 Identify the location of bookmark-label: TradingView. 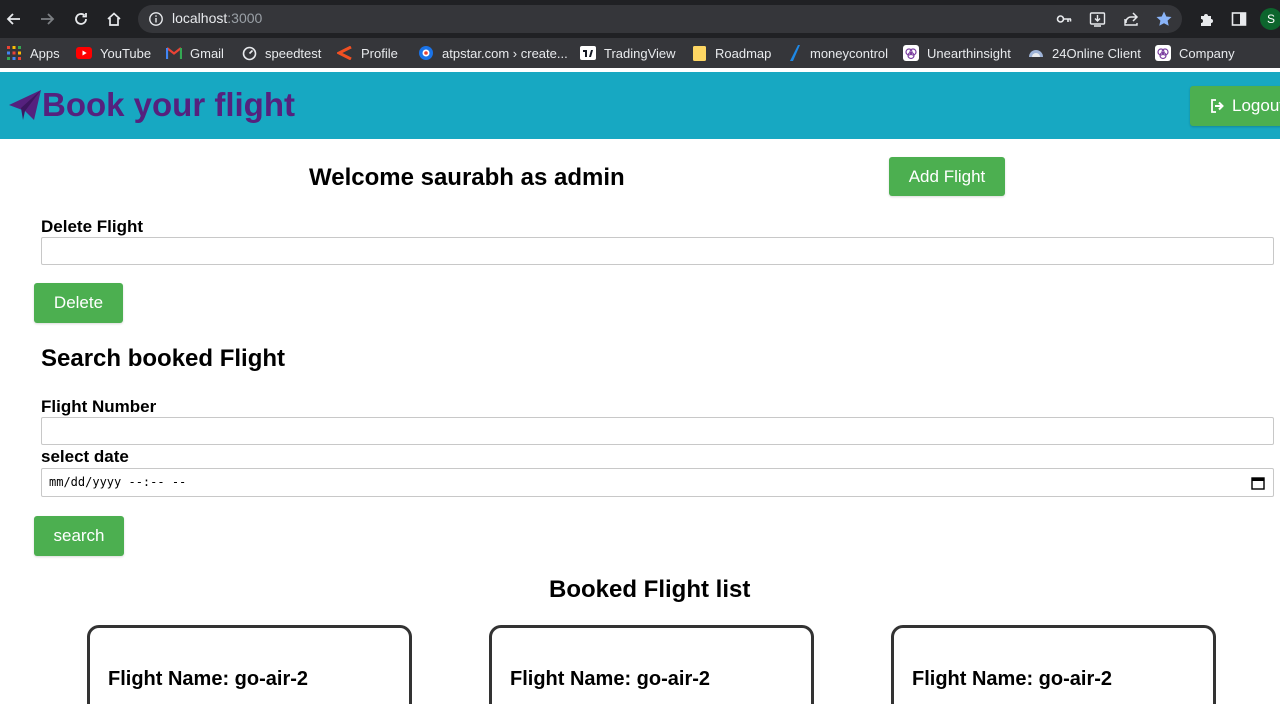
(640, 53).